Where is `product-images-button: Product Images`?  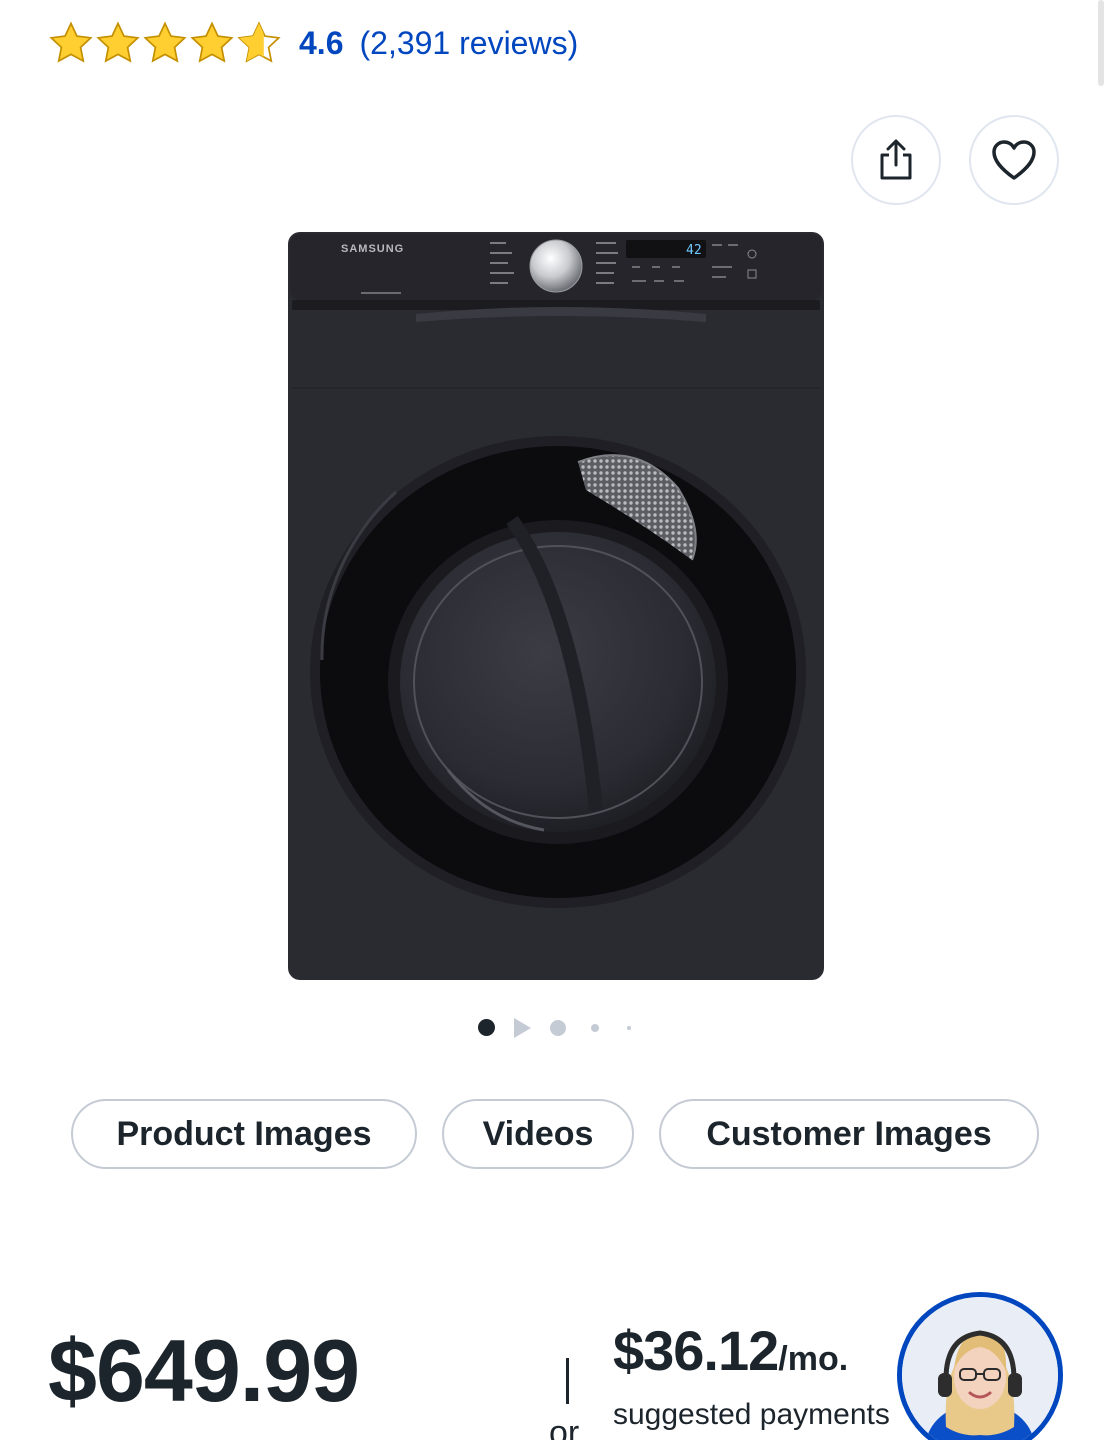 product-images-button: Product Images is located at coordinates (244, 1134).